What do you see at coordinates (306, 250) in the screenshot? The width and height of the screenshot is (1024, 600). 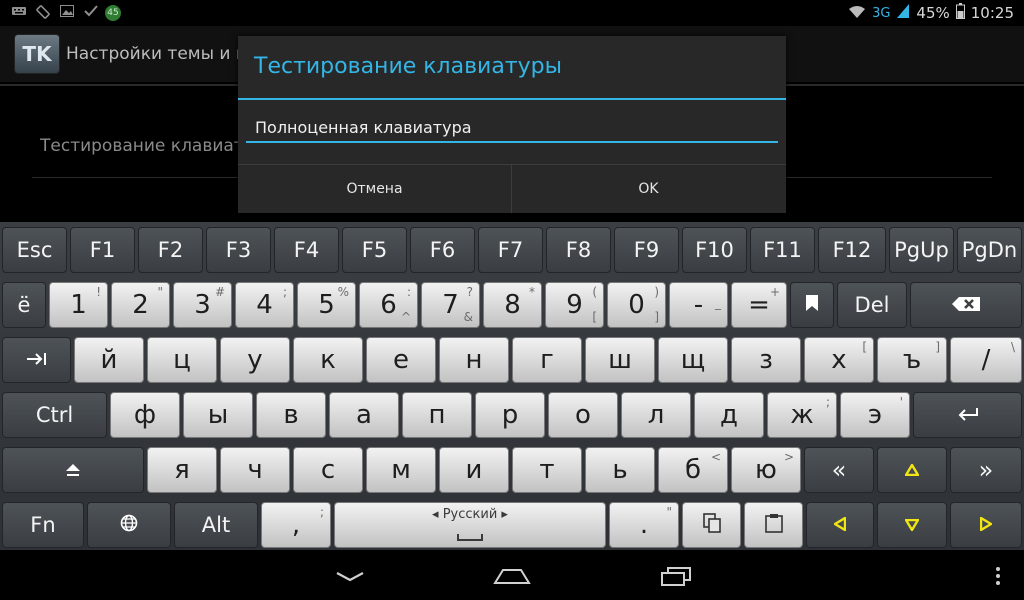 I see `key-f4: F4` at bounding box center [306, 250].